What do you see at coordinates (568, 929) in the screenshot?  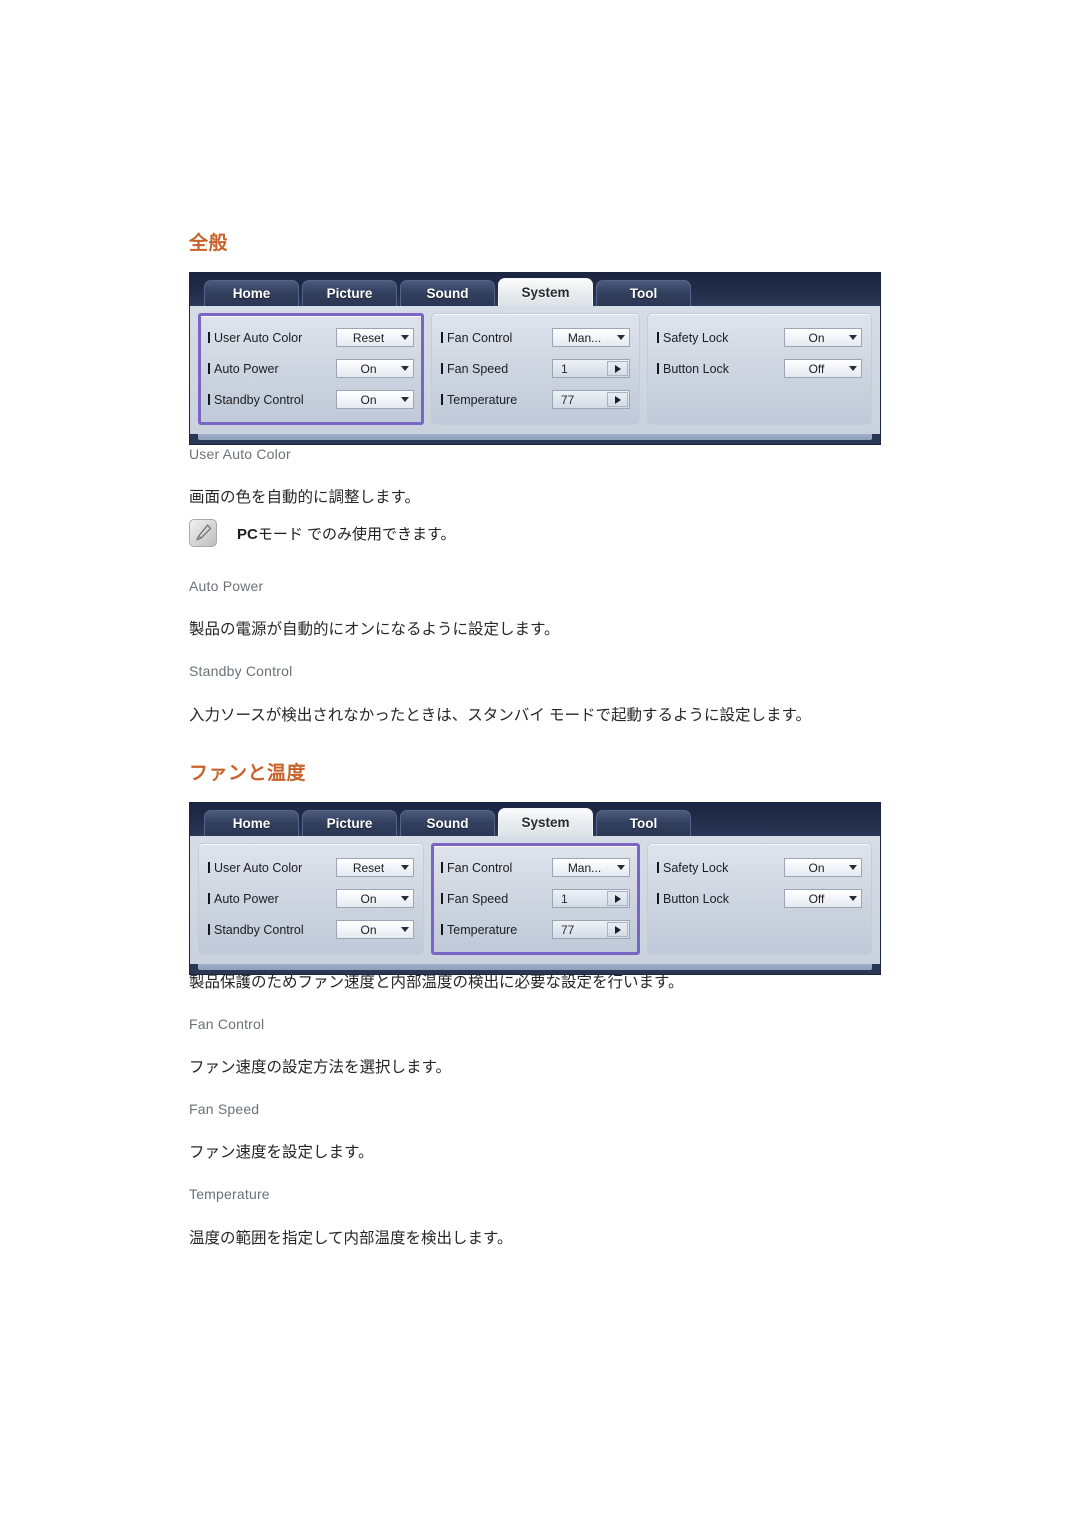 I see `osd-control-value: 77` at bounding box center [568, 929].